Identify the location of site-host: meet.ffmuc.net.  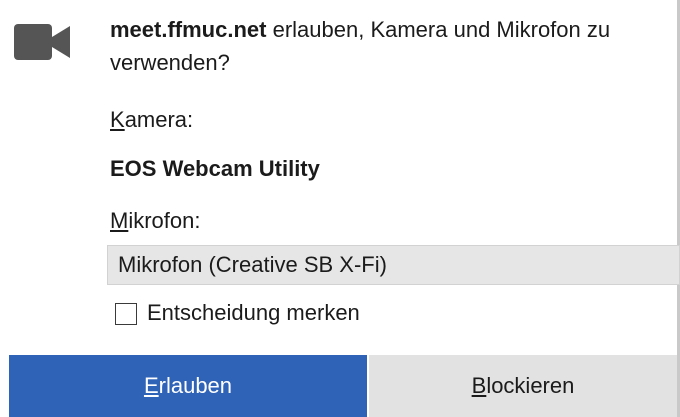
(188, 29).